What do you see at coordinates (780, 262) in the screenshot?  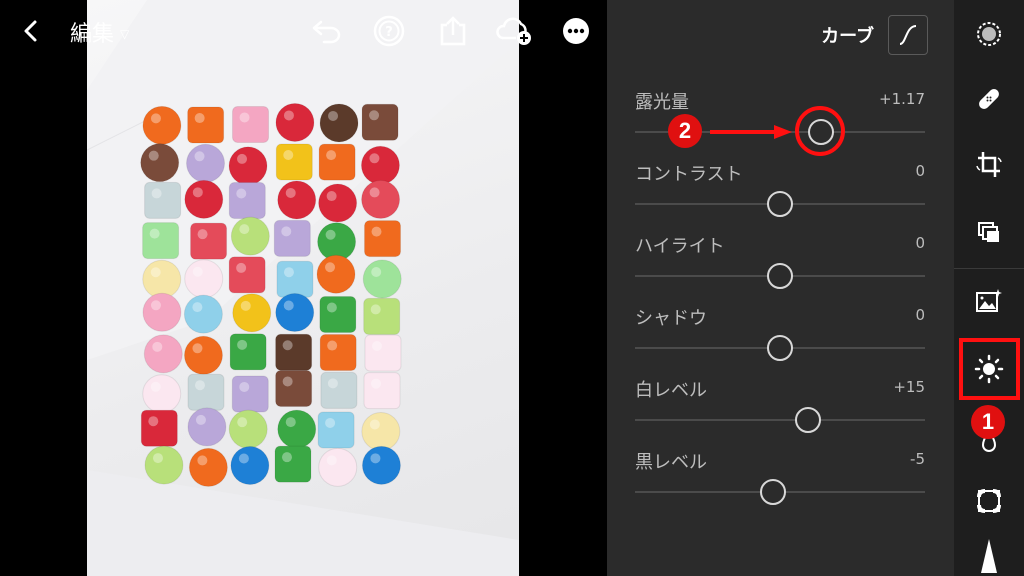 I see `highlights-slider: ハイライト 0` at bounding box center [780, 262].